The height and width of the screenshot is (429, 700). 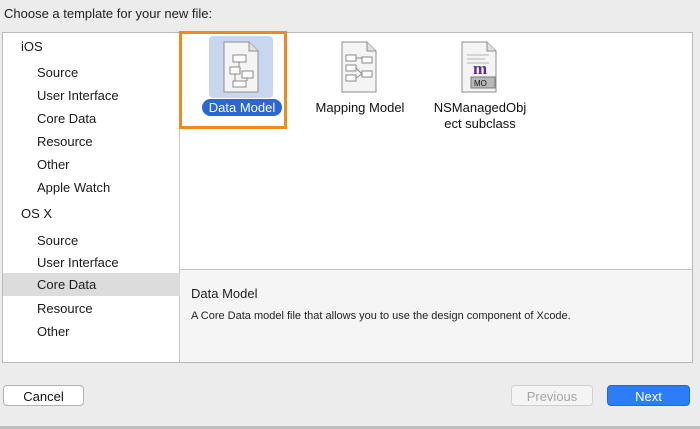 I want to click on managed-object-icon: m MO, so click(x=479, y=67).